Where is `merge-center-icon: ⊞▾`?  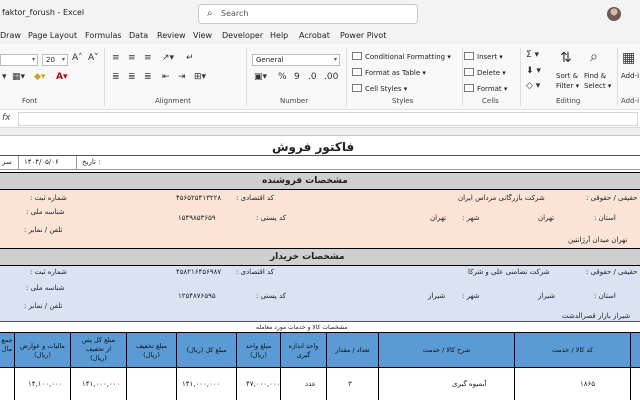
merge-center-icon: ⊞▾ is located at coordinates (200, 77).